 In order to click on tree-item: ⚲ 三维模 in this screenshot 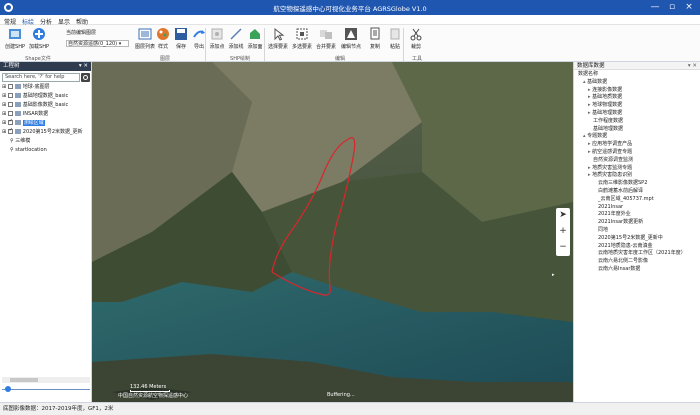, I will do `click(20, 141)`.